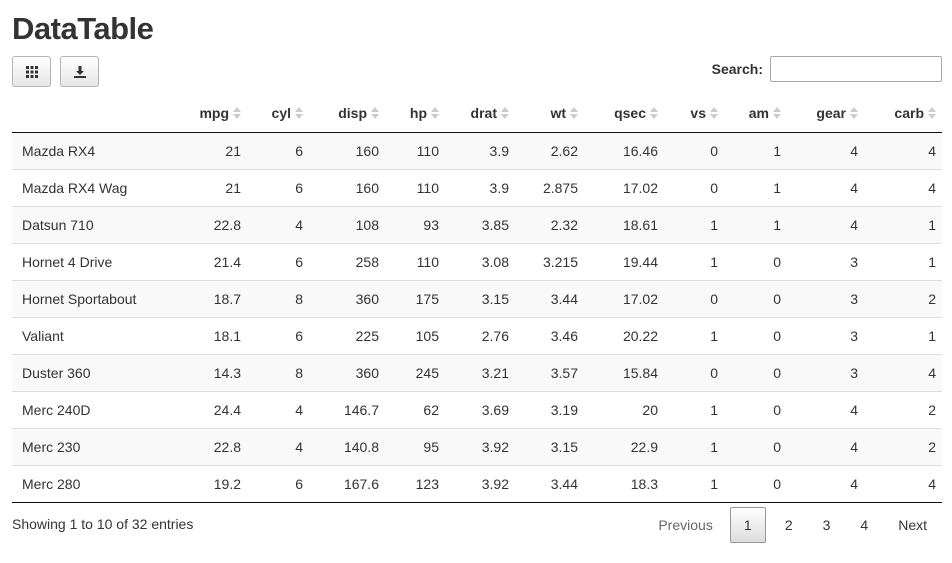 The image size is (952, 563). Describe the element at coordinates (278, 114) in the screenshot. I see `column-header-cyl: cyl` at that location.